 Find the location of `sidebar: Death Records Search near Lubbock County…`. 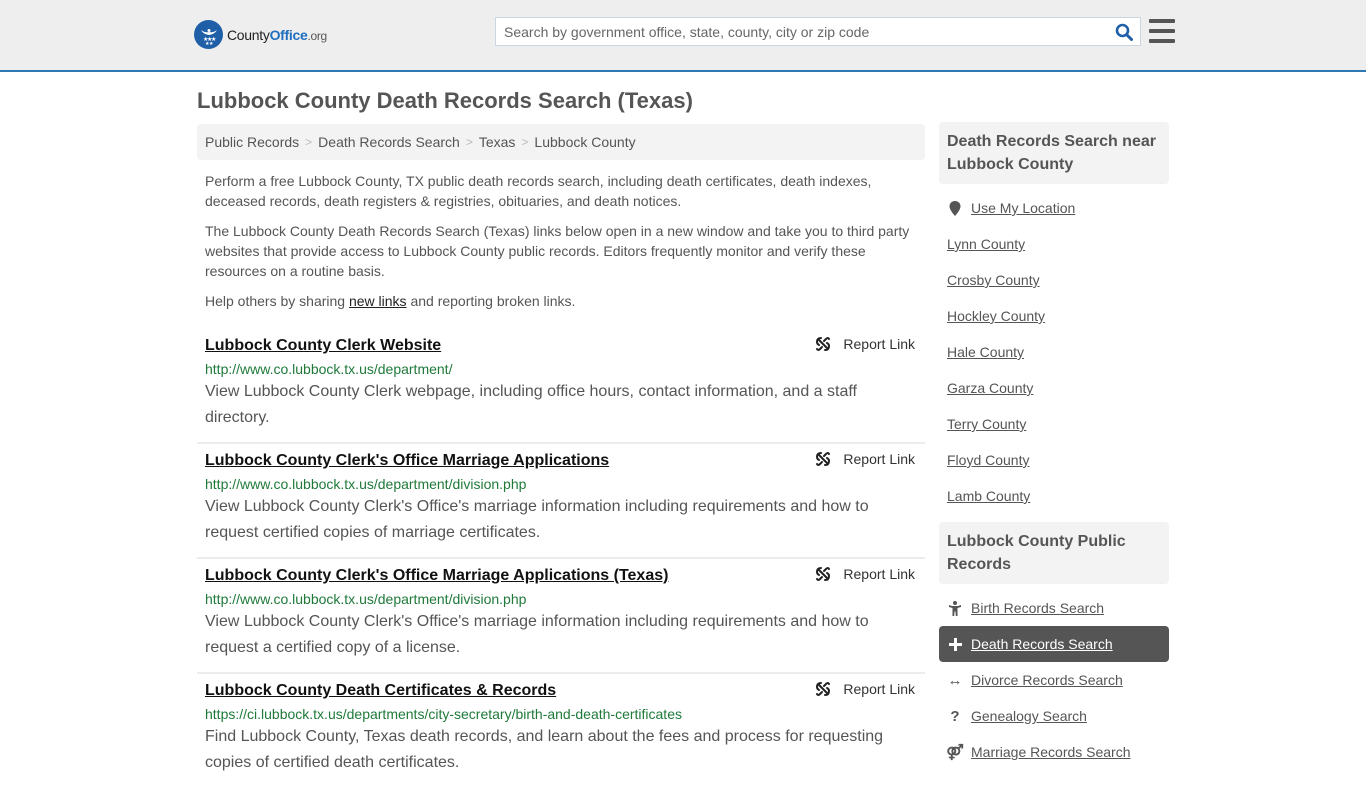

sidebar: Death Records Search near Lubbock County… is located at coordinates (1054, 449).